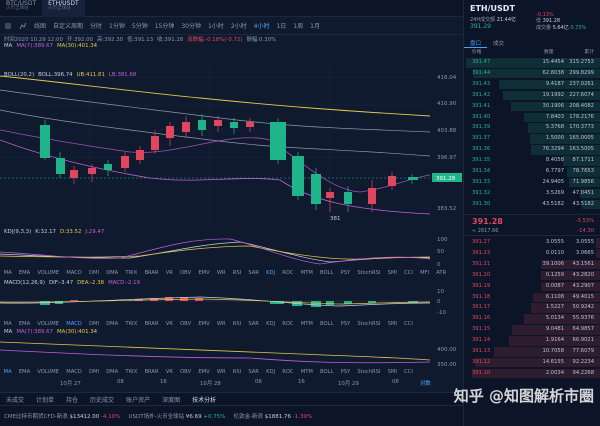 This screenshot has height=426, width=600. What do you see at coordinates (424, 273) in the screenshot?
I see `indicator-tab-mfi: MFI` at bounding box center [424, 273].